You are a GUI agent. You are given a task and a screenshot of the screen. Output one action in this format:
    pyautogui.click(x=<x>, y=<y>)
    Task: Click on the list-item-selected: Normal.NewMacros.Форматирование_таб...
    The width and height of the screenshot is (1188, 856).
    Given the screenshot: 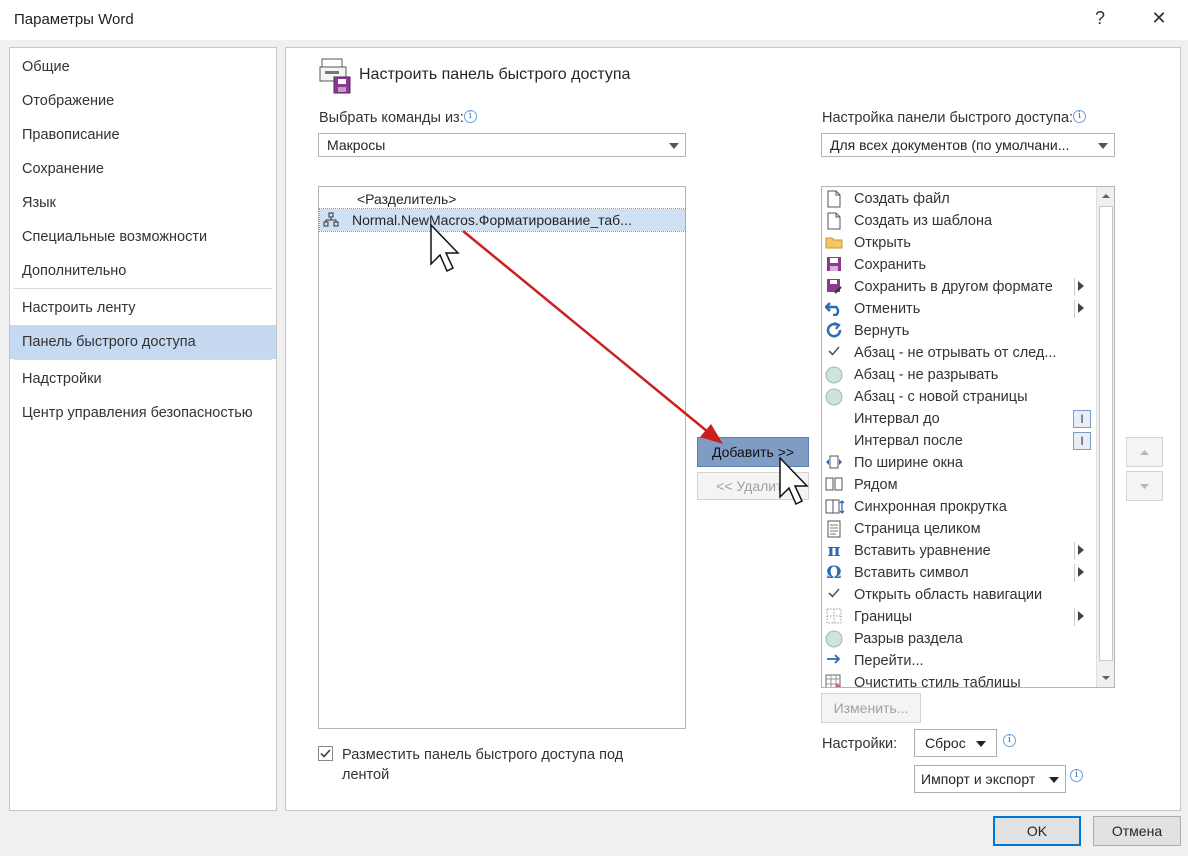 What is the action you would take?
    pyautogui.click(x=502, y=220)
    